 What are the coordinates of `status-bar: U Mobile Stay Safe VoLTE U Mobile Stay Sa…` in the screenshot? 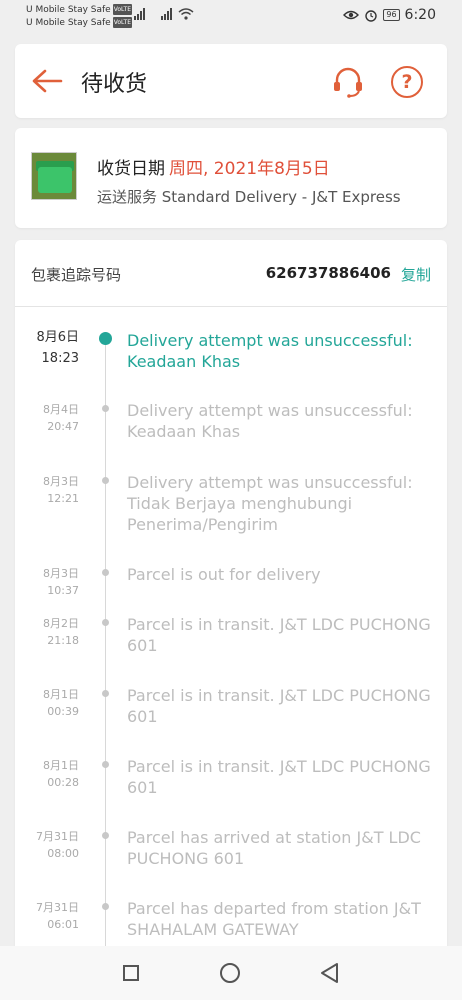 It's located at (231, 17).